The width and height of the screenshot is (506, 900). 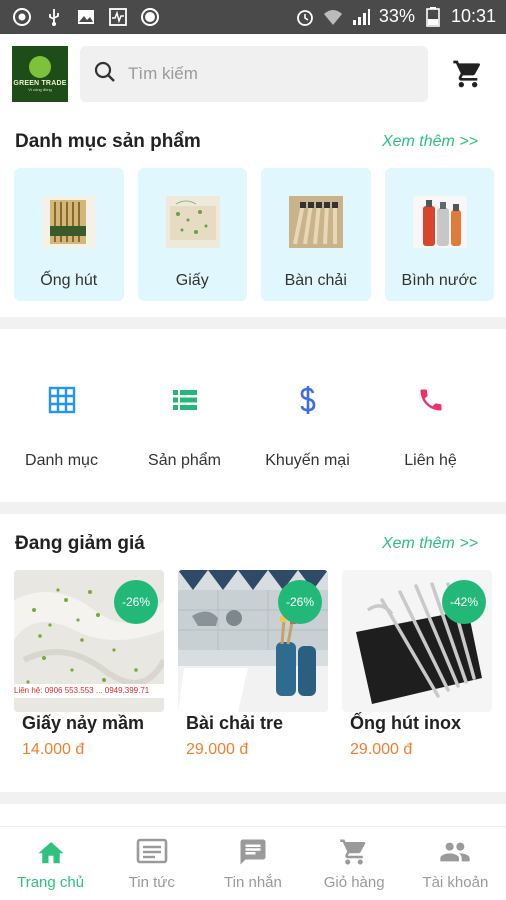 What do you see at coordinates (305, 17) in the screenshot?
I see `alarm-icon` at bounding box center [305, 17].